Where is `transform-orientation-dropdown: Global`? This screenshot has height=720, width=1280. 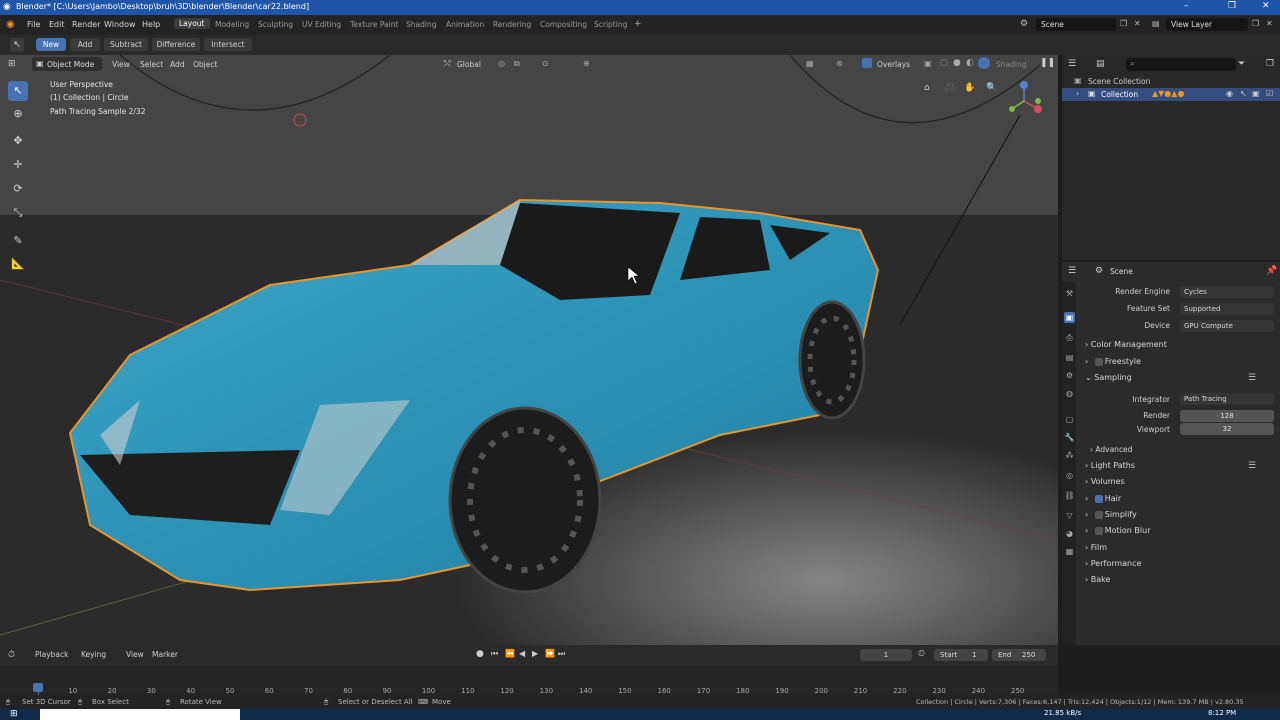
transform-orientation-dropdown: Global is located at coordinates (469, 64).